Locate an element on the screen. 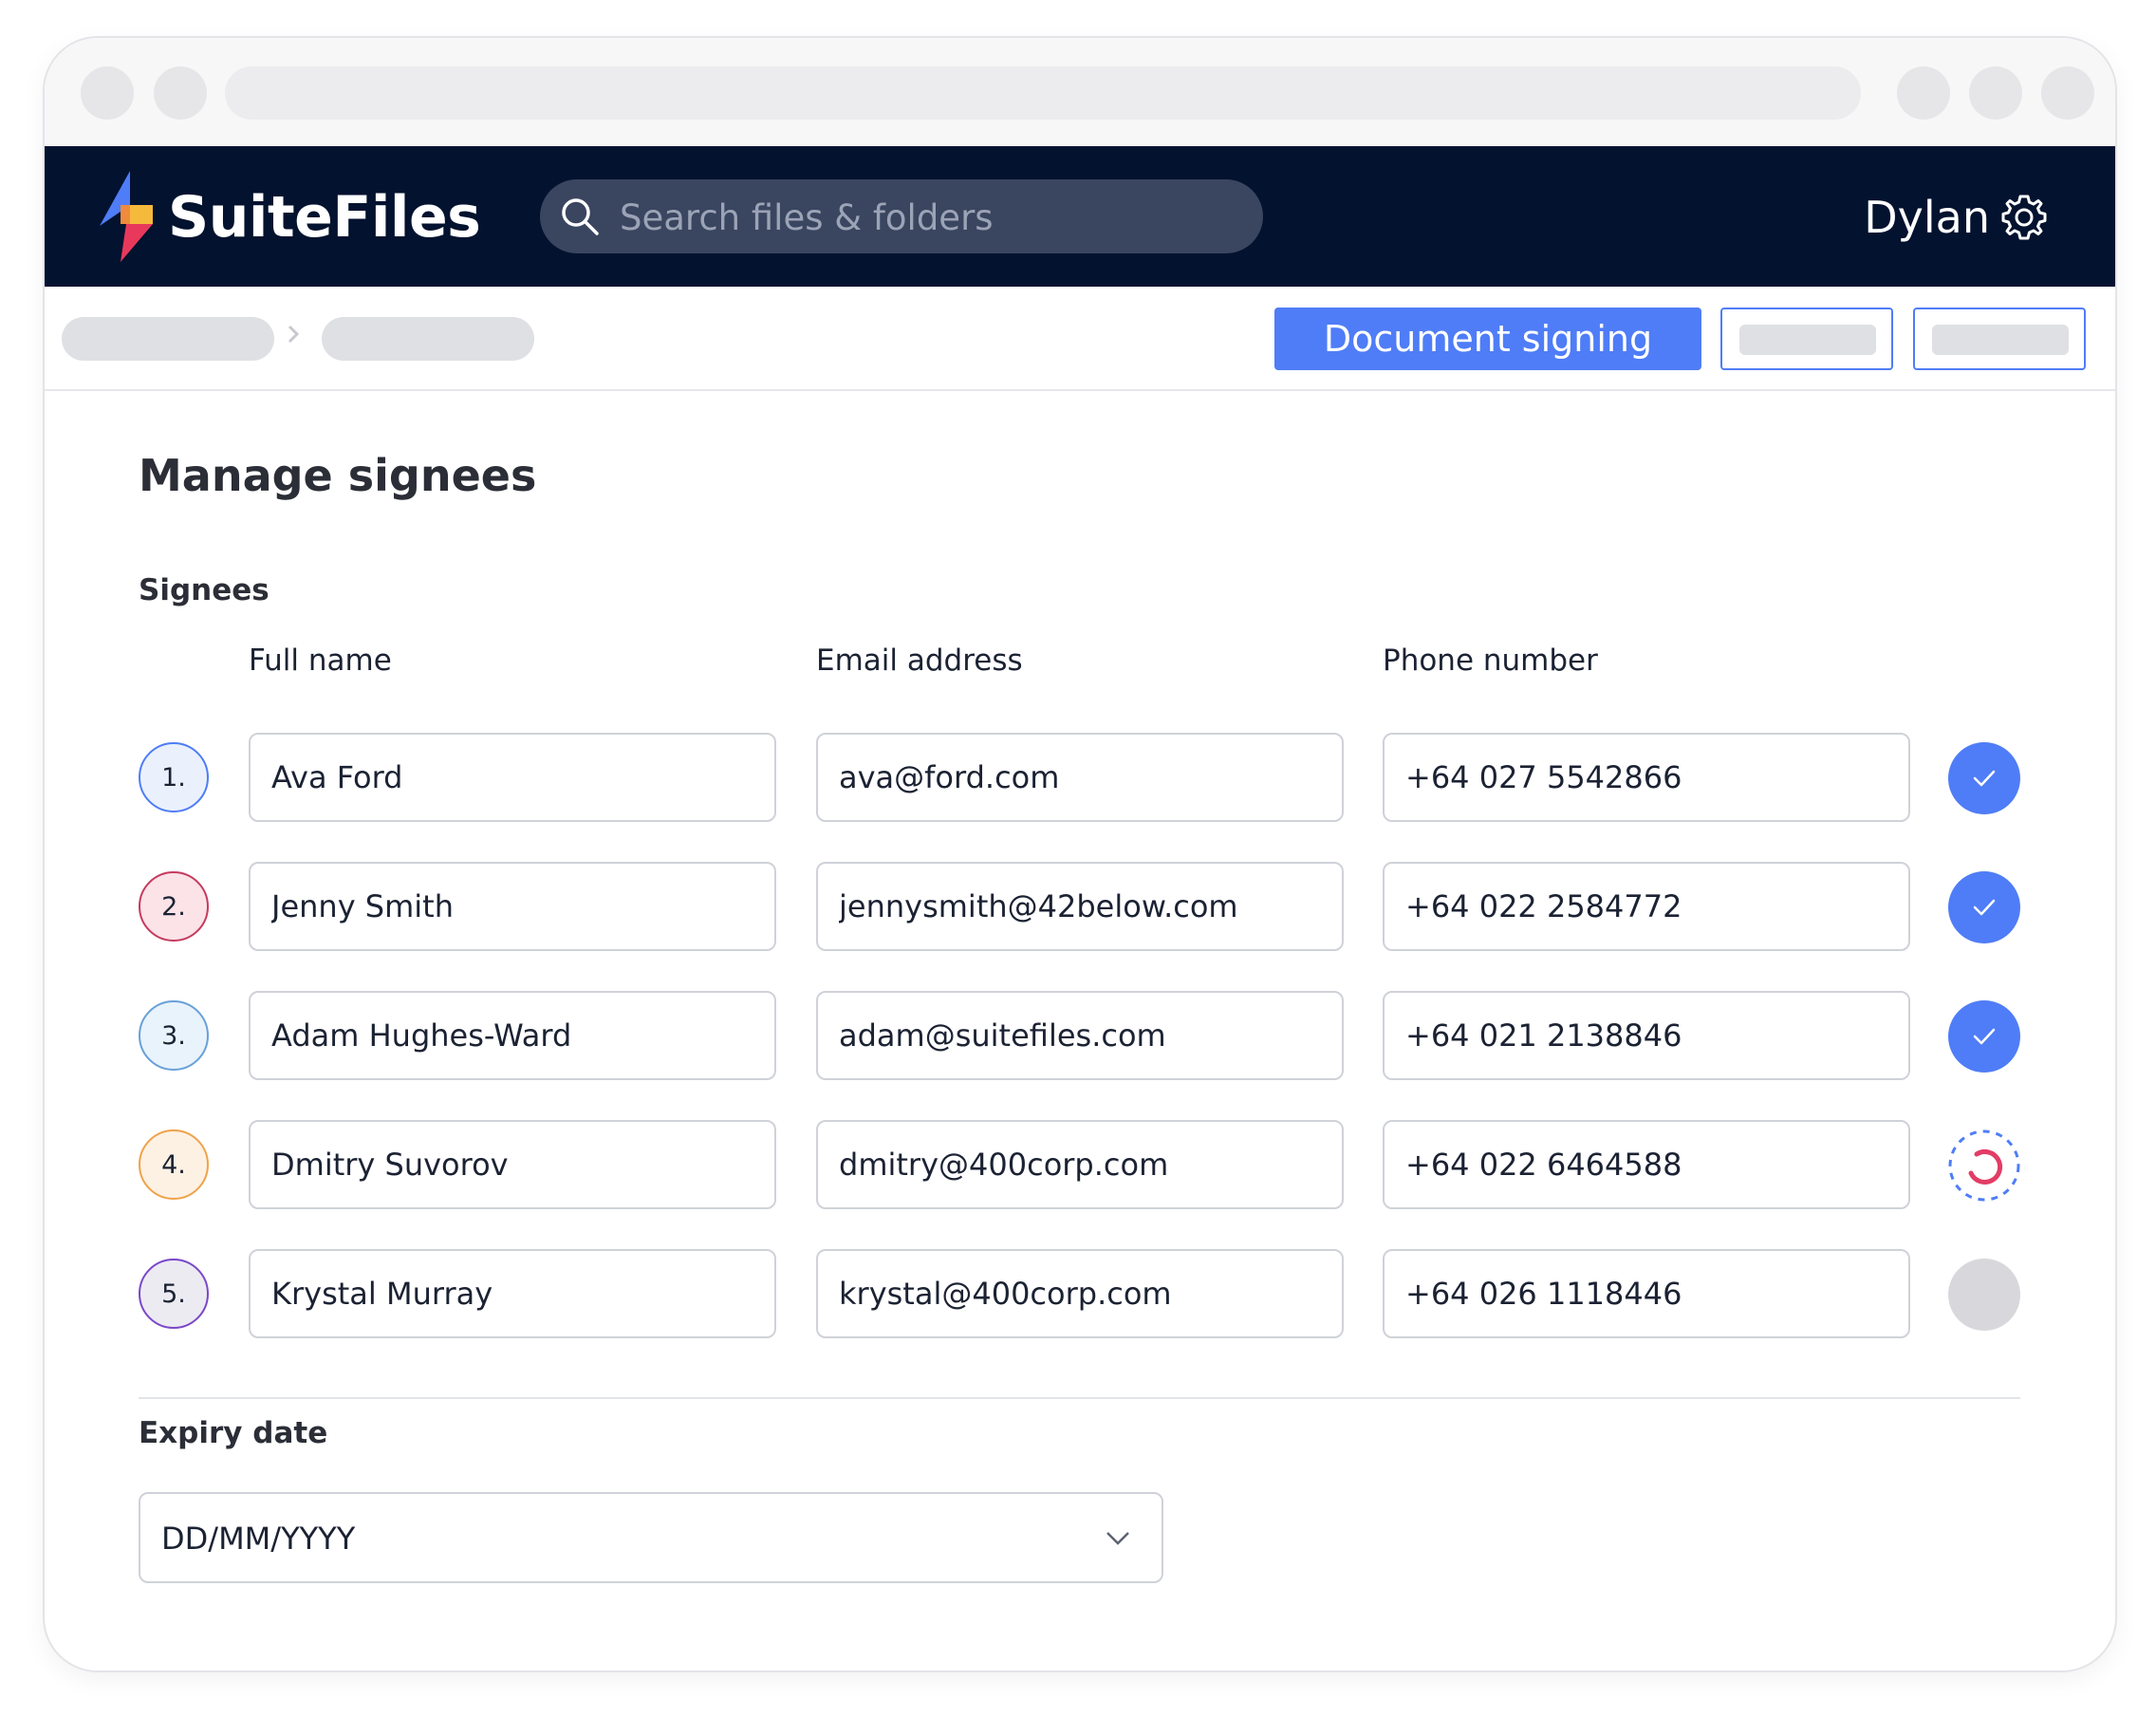  signee-row: 5. is located at coordinates (1080, 1295).